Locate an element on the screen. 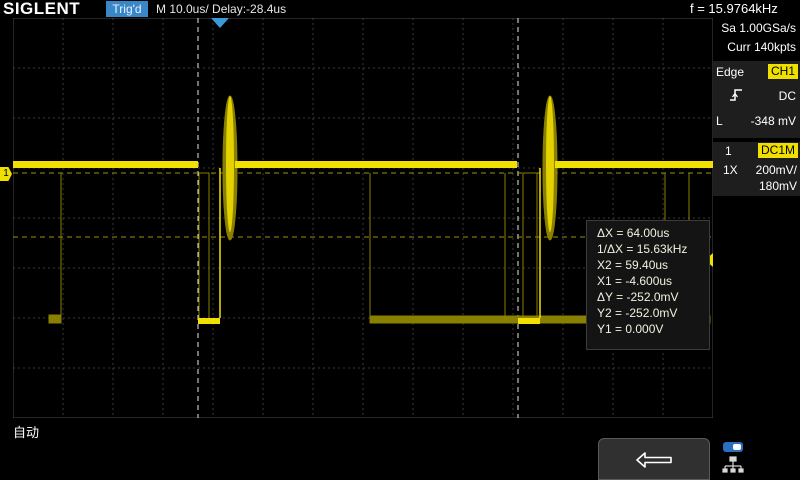 Image resolution: width=800 pixels, height=480 pixels. trigger-level: -348 mV is located at coordinates (773, 121).